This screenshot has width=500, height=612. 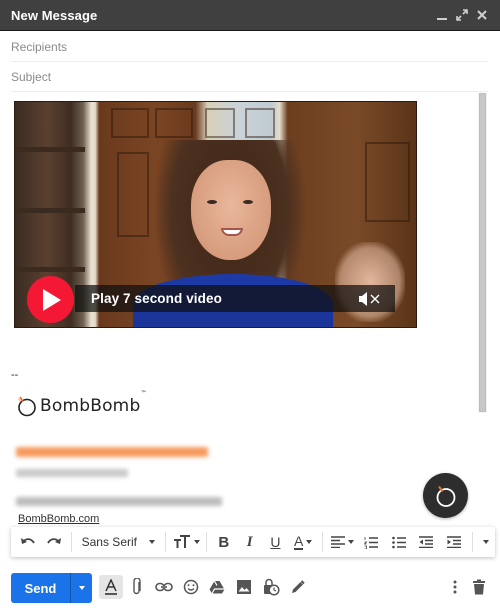 What do you see at coordinates (54, 542) in the screenshot?
I see `redo-icon` at bounding box center [54, 542].